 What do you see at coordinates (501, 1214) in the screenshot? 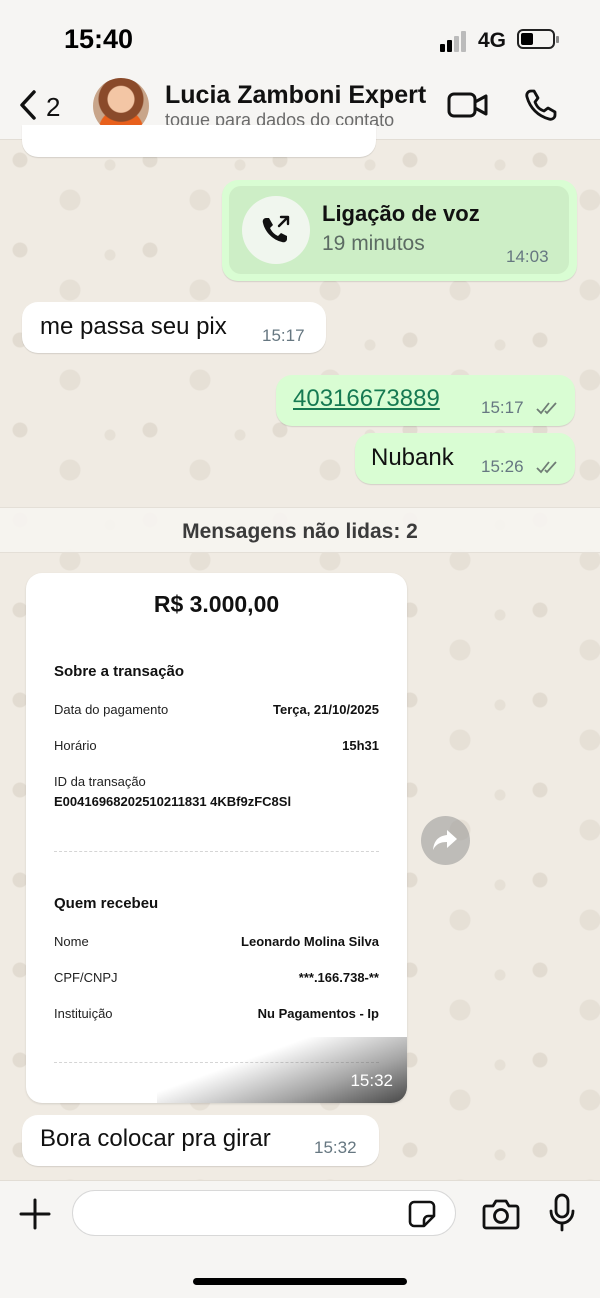
I see `camera-icon` at bounding box center [501, 1214].